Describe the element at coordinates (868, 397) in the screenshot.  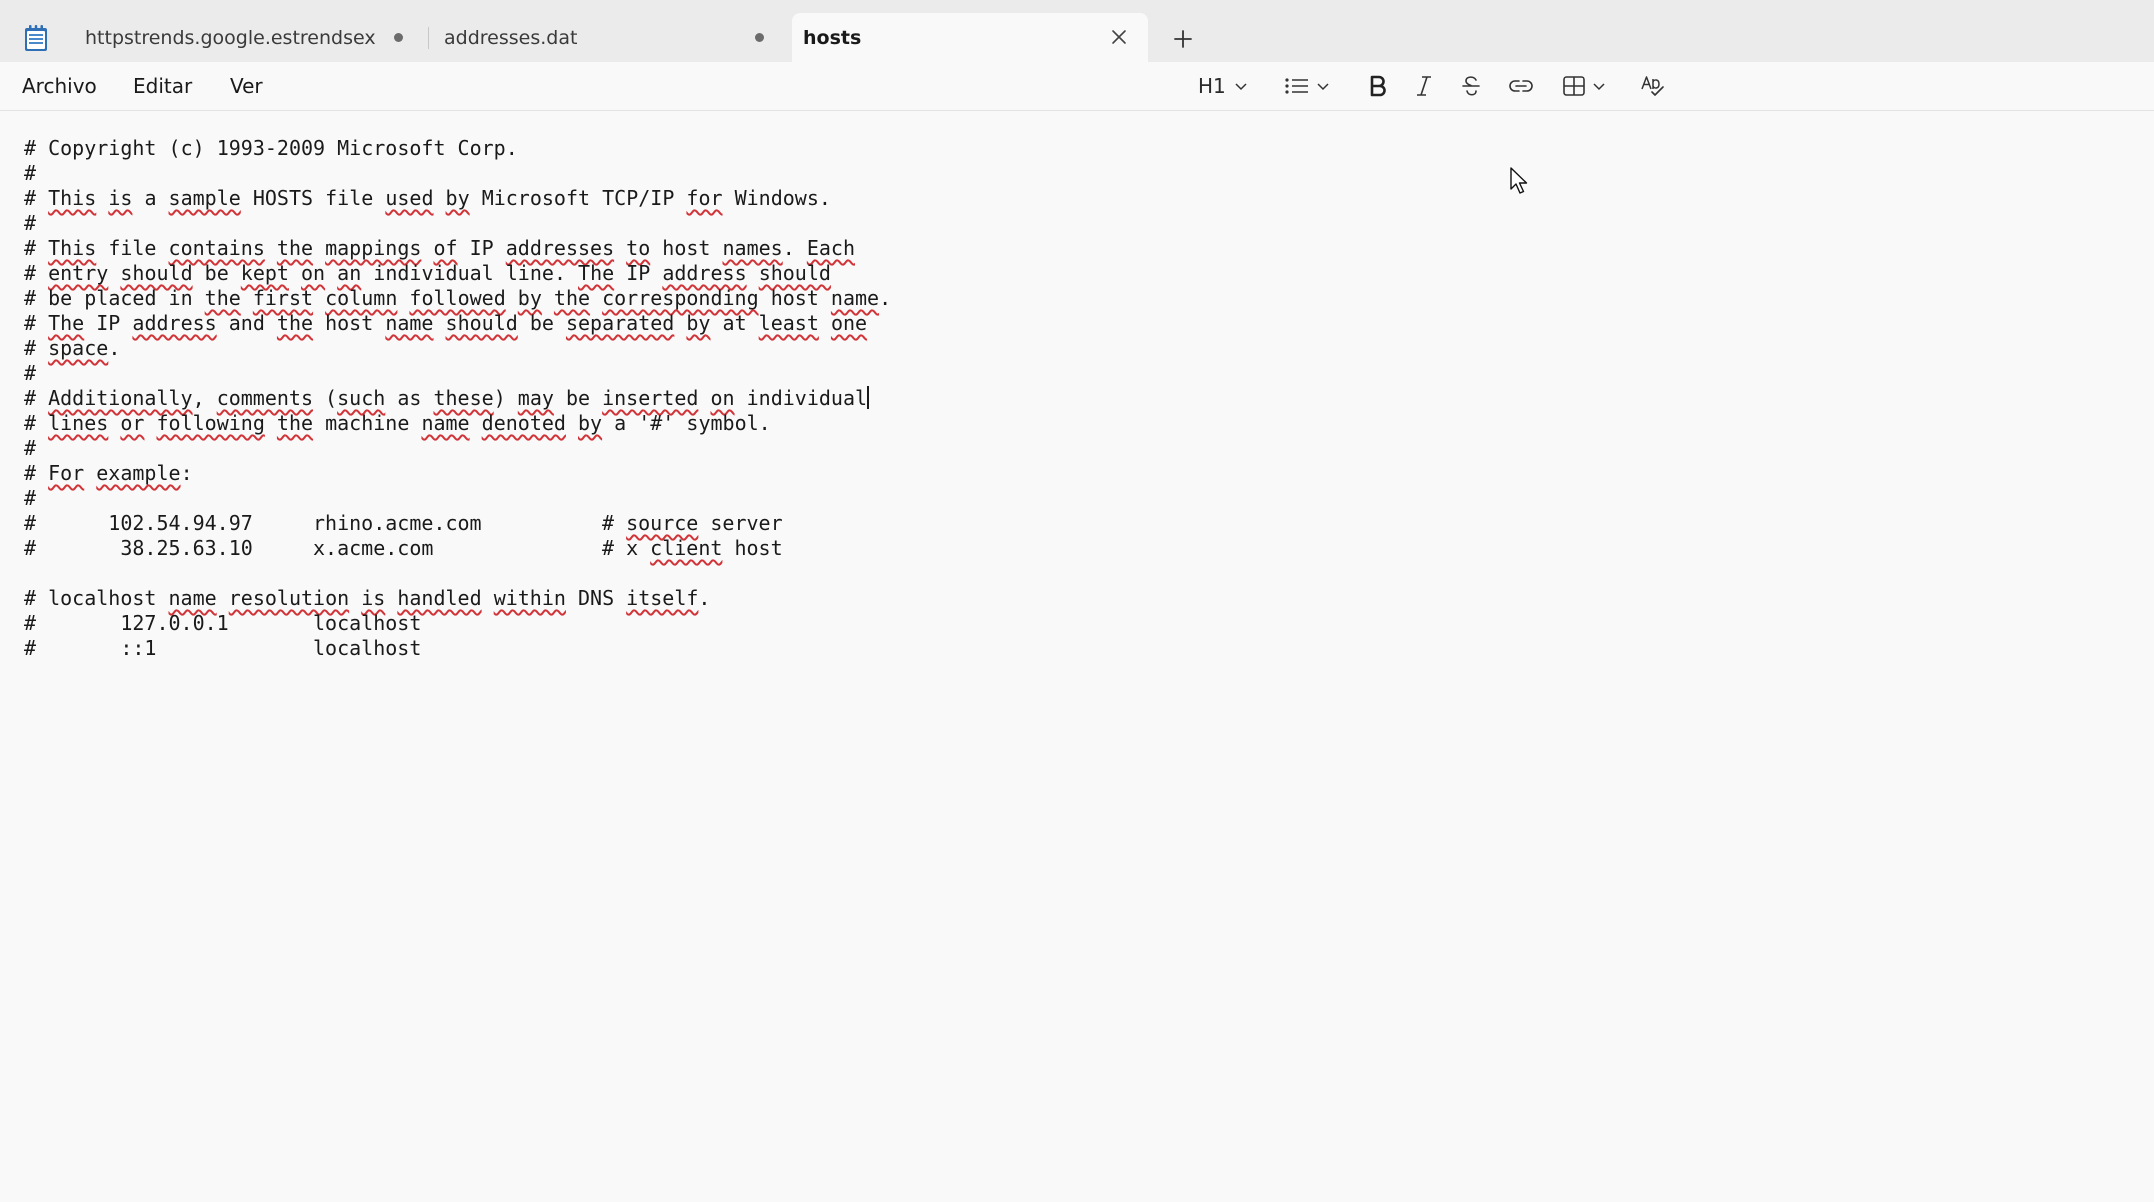
I see `text-caret` at that location.